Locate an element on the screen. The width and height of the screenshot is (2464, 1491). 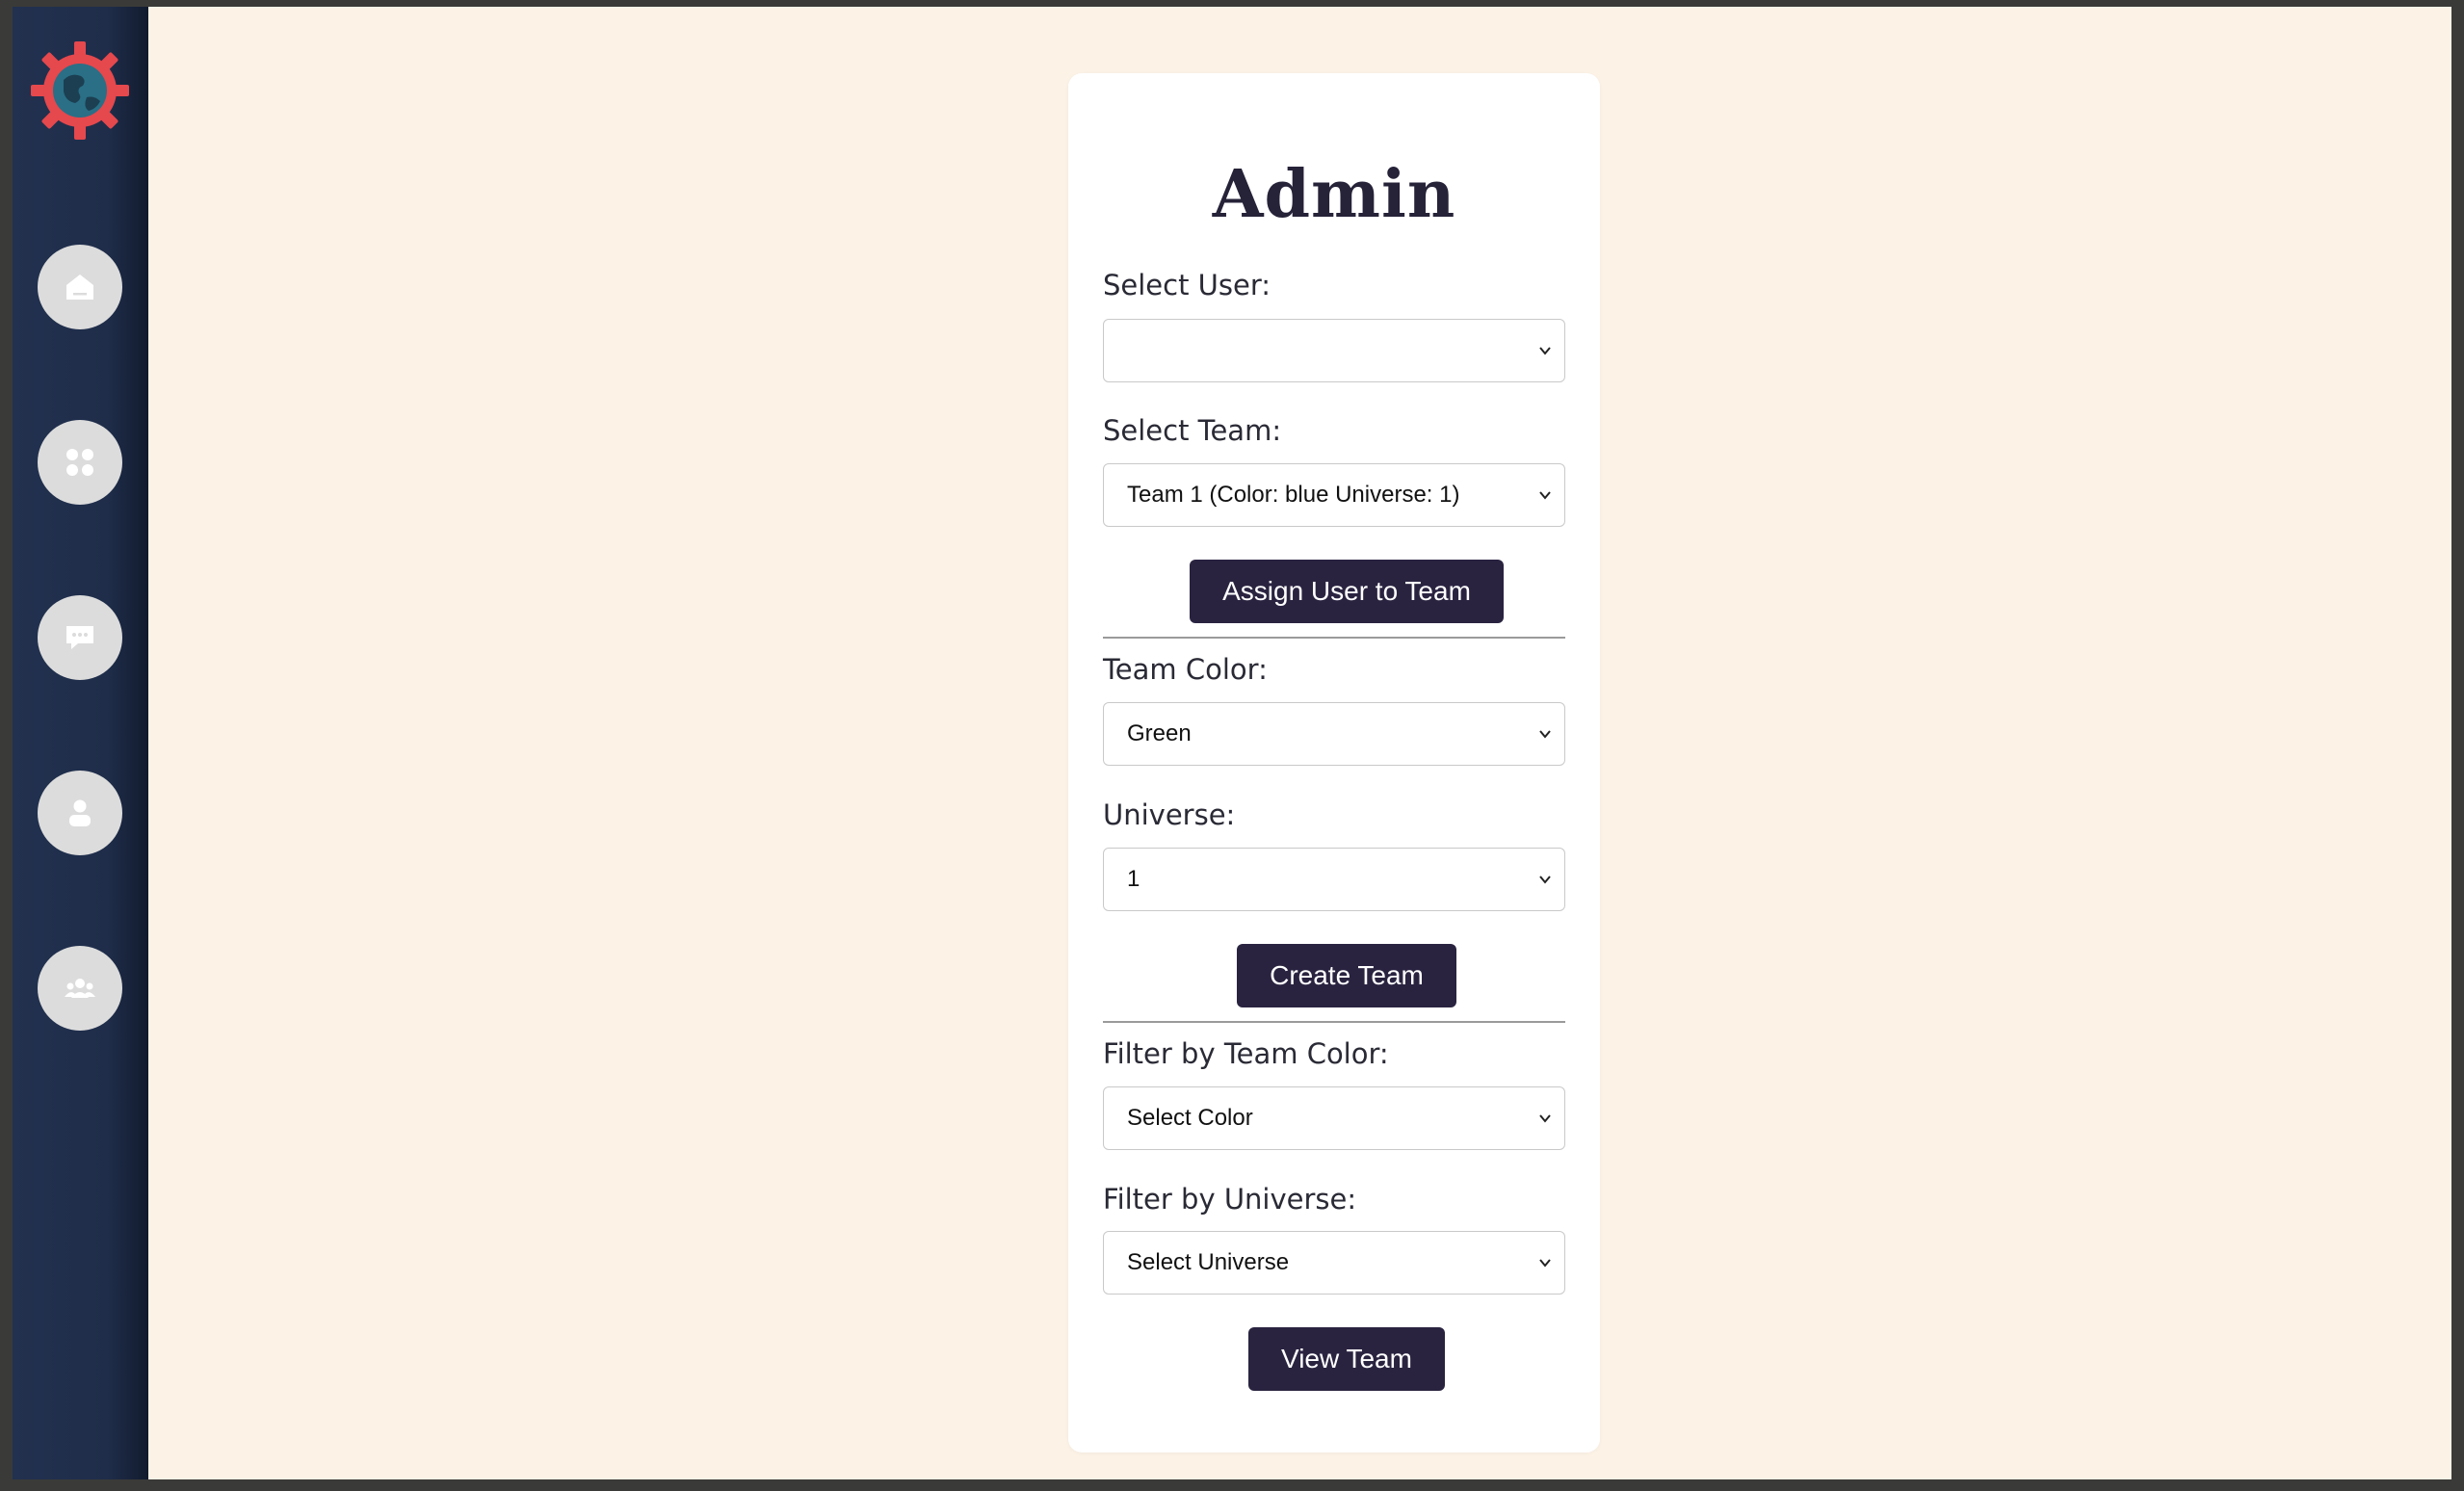
select-user-label: Select User: is located at coordinates (1187, 285).